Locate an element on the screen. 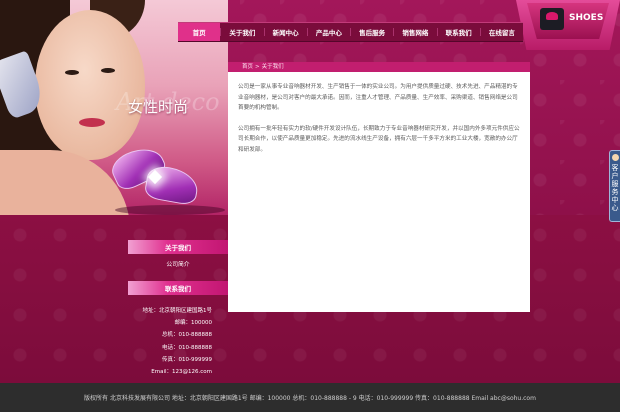  hero-lips is located at coordinates (92, 122).